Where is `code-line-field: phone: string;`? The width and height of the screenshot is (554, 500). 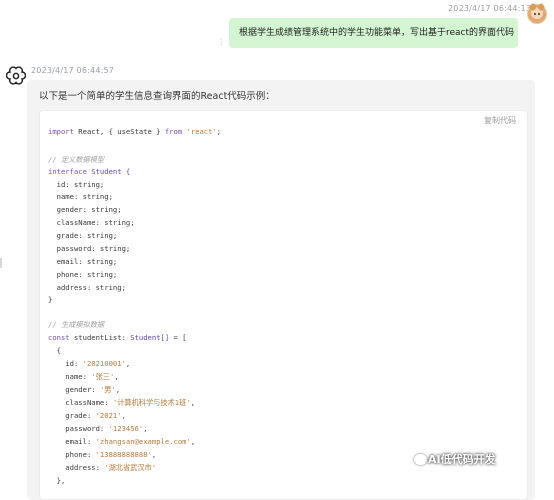 code-line-field: phone: string; is located at coordinates (83, 274).